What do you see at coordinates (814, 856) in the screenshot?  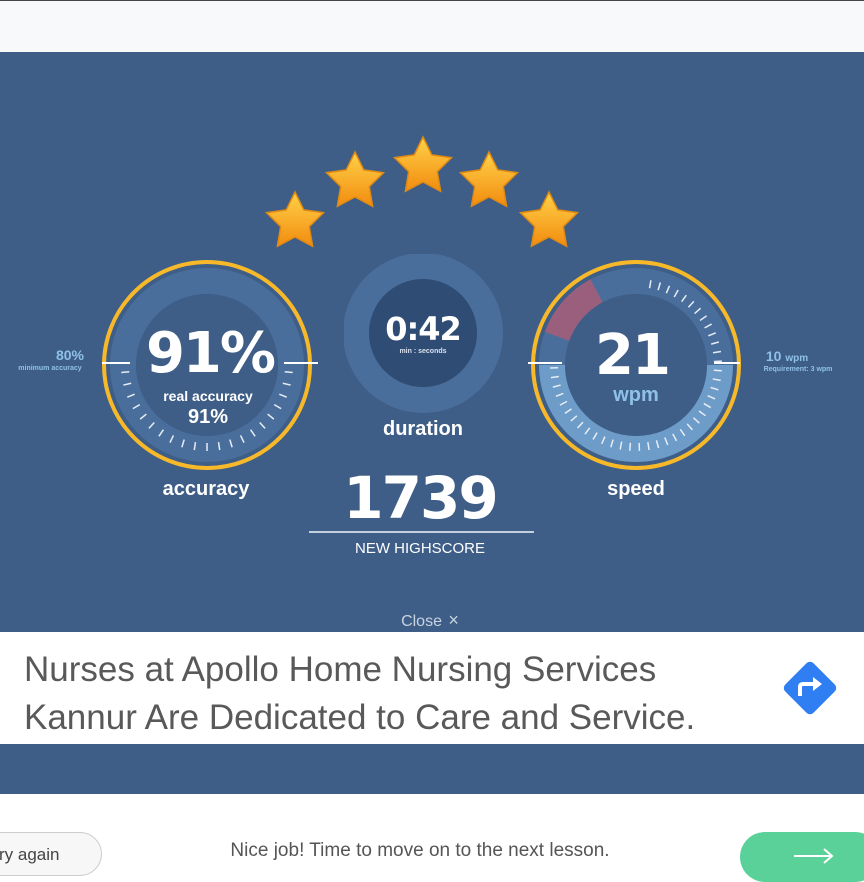 I see `arrow-right-icon` at bounding box center [814, 856].